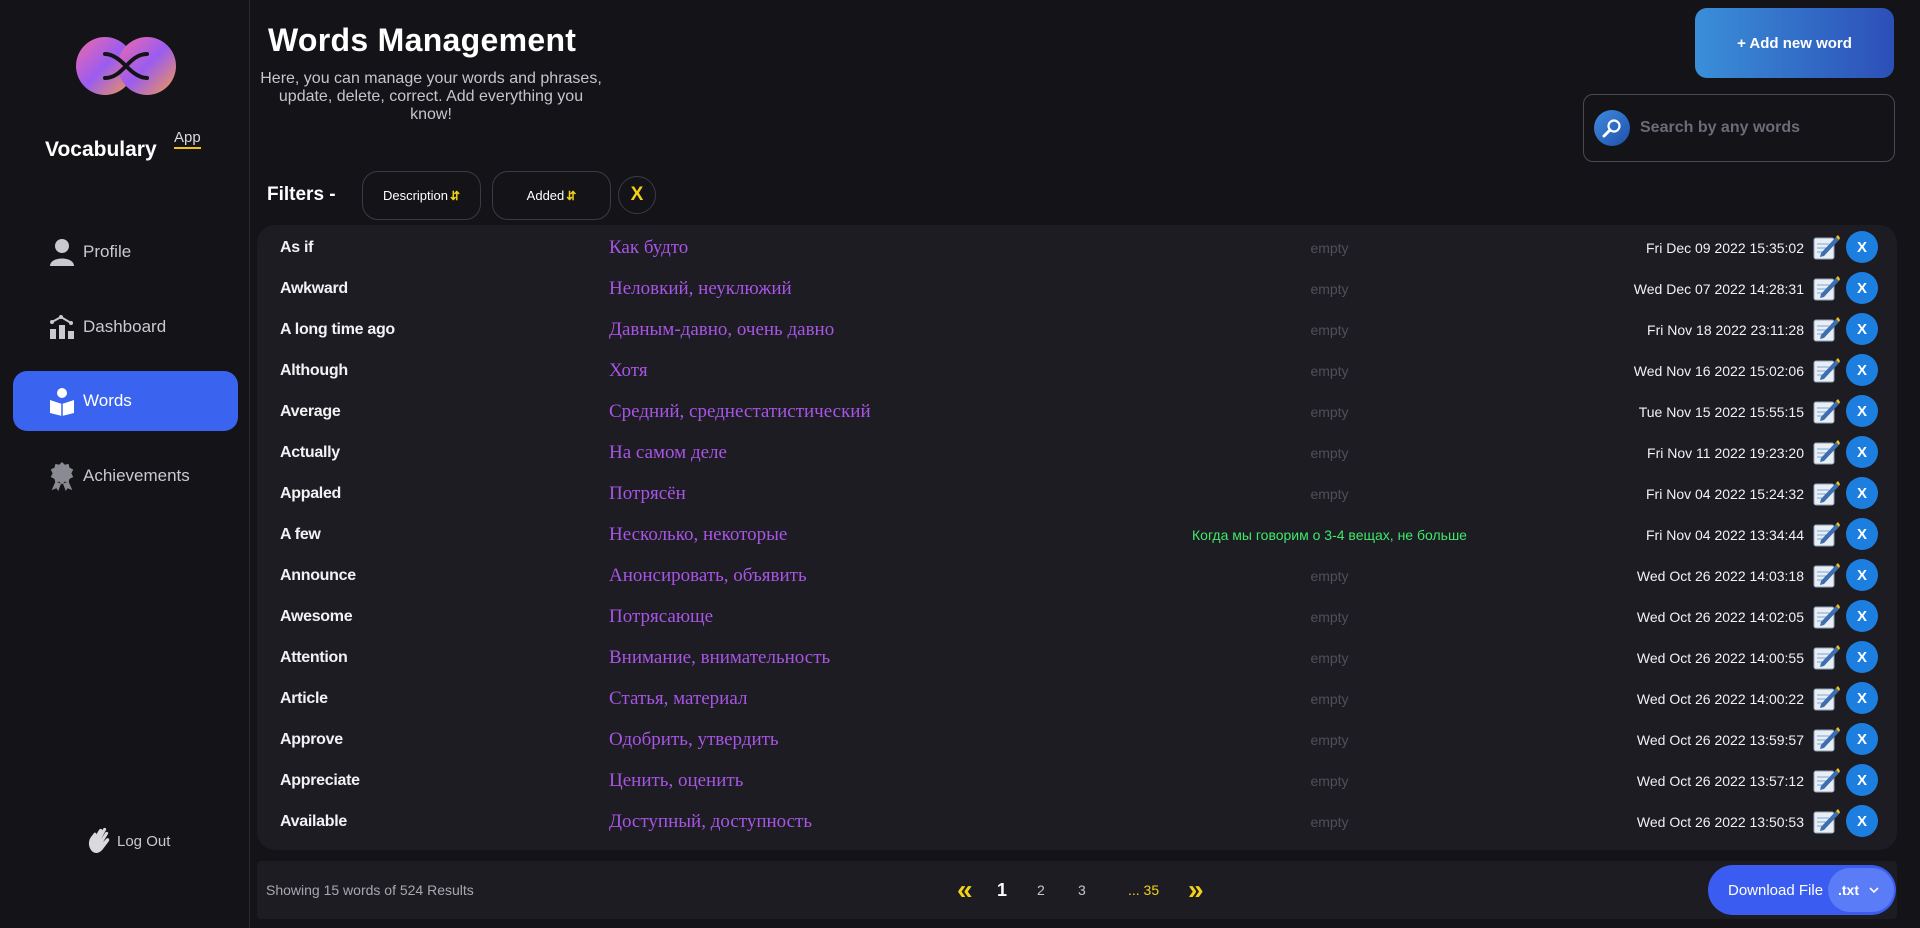 Image resolution: width=1920 pixels, height=928 pixels. I want to click on last-page-button: ... 35, so click(1143, 890).